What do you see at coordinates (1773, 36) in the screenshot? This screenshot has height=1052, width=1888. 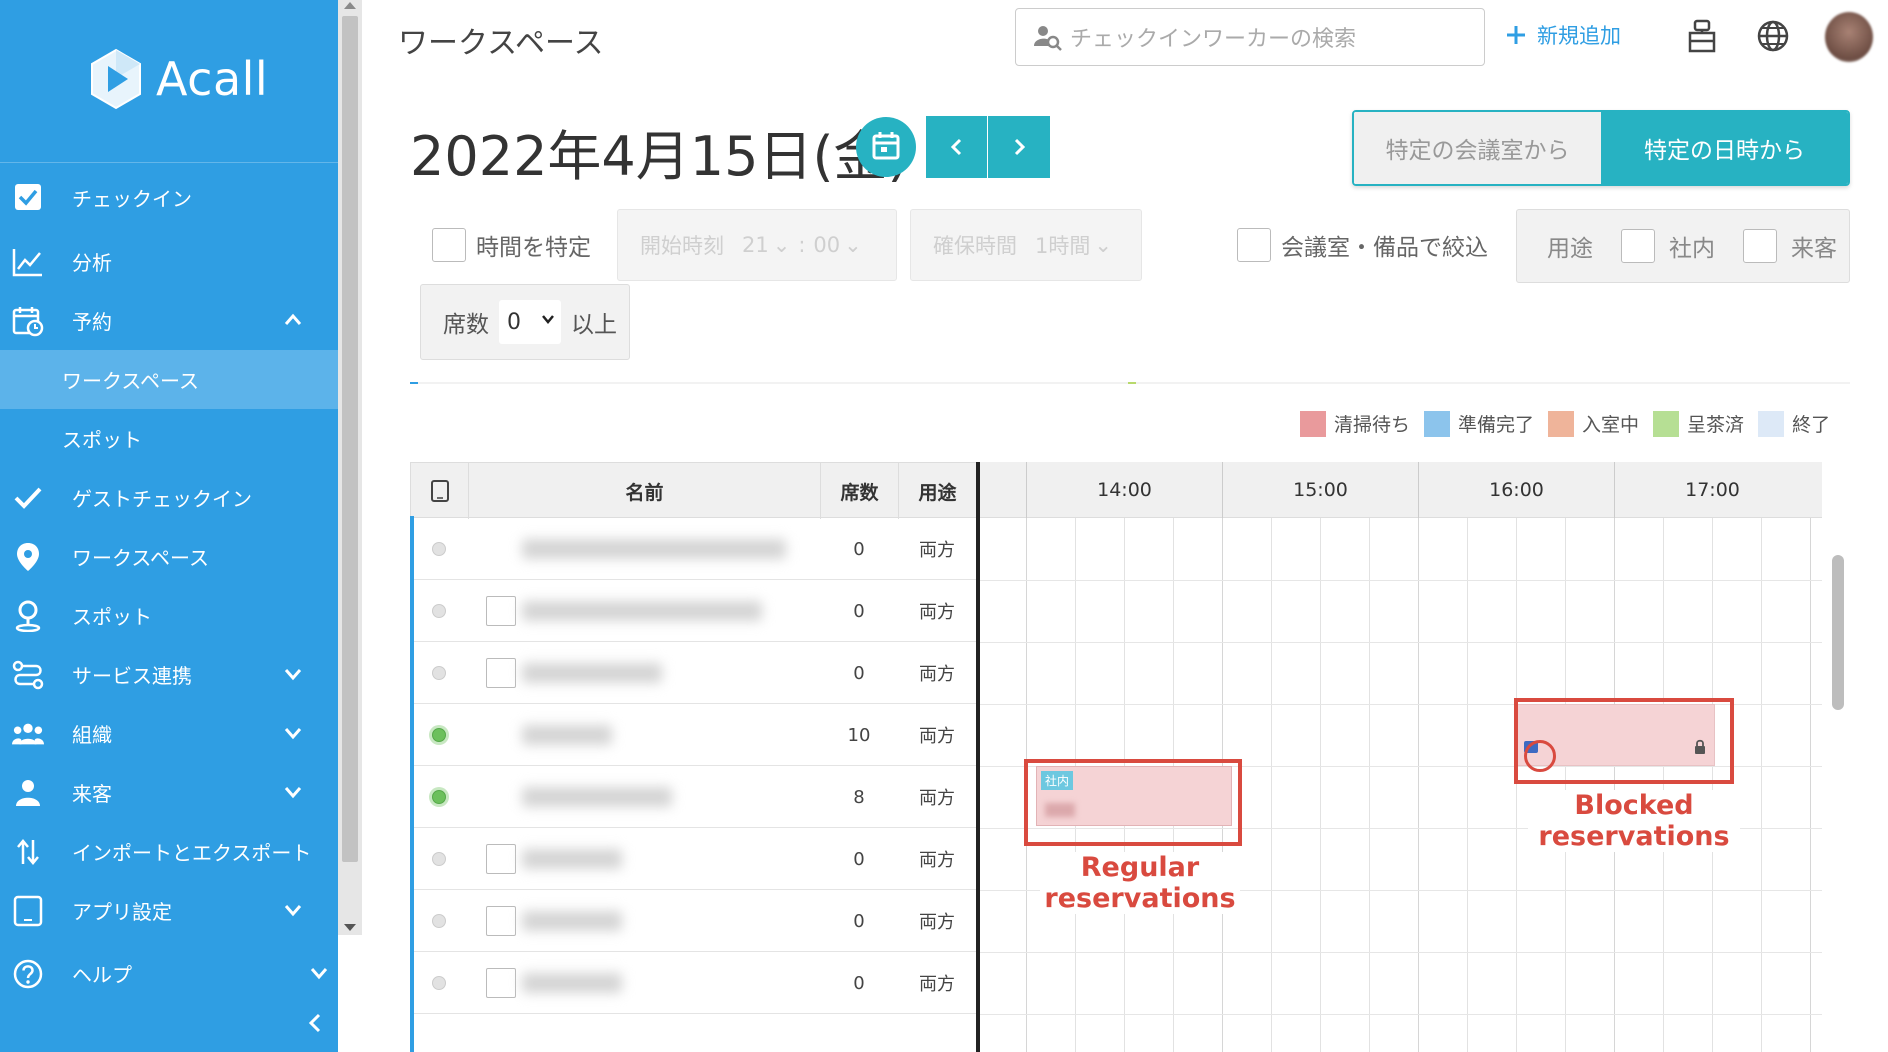 I see `globe-icon` at bounding box center [1773, 36].